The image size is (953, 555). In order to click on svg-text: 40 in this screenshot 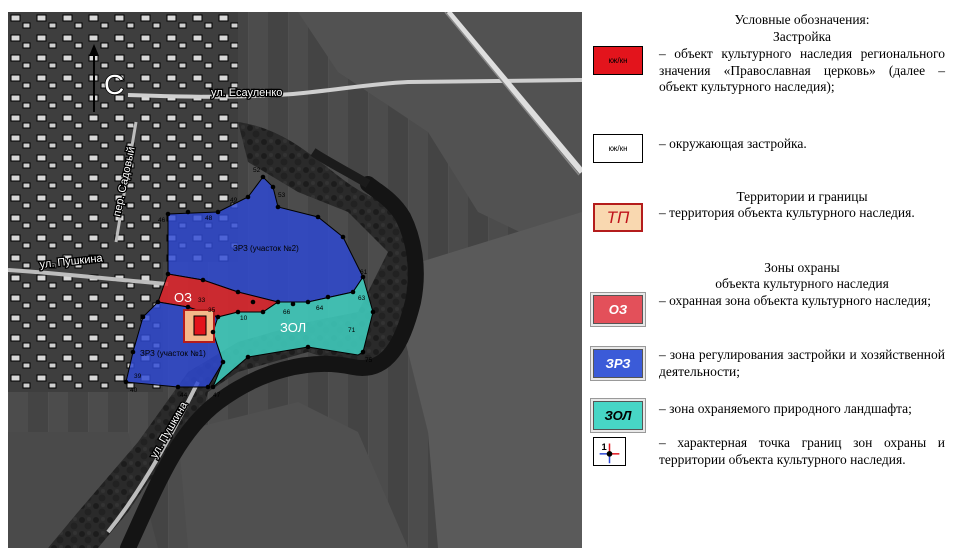, I will do `click(134, 390)`.